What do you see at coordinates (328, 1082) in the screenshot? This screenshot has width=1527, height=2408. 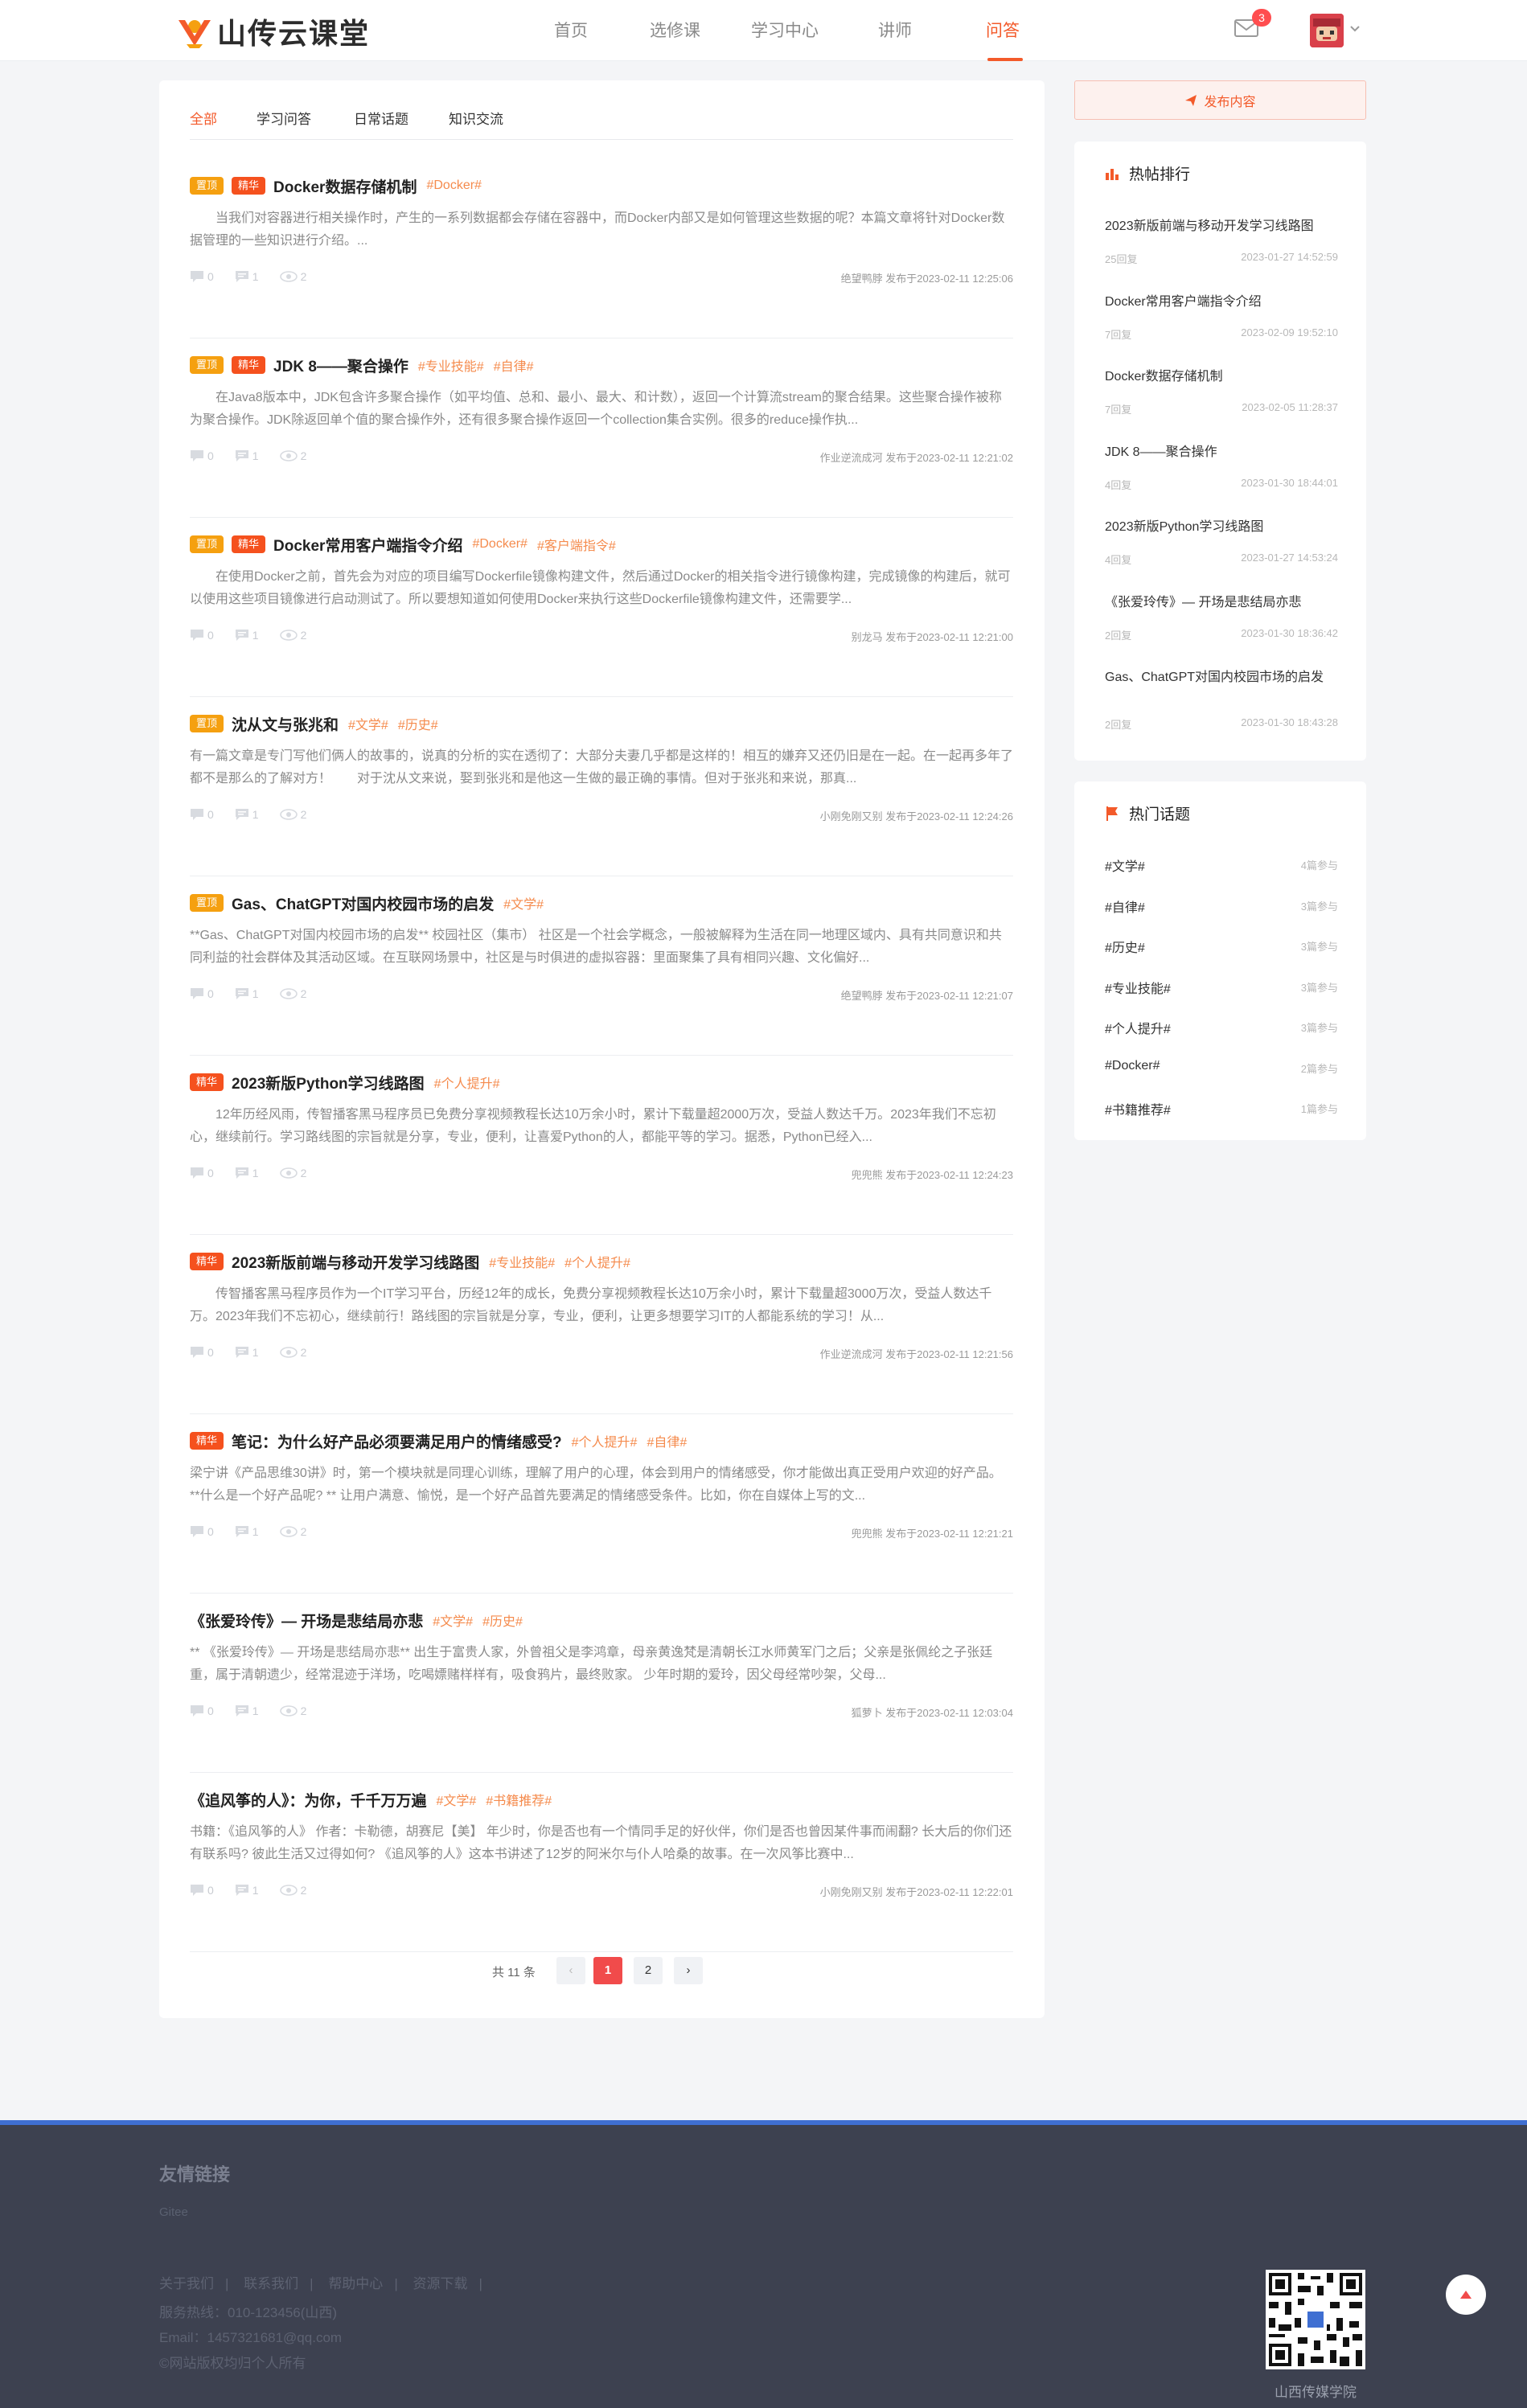 I see `post-title: 2023新版Python学习线路图` at bounding box center [328, 1082].